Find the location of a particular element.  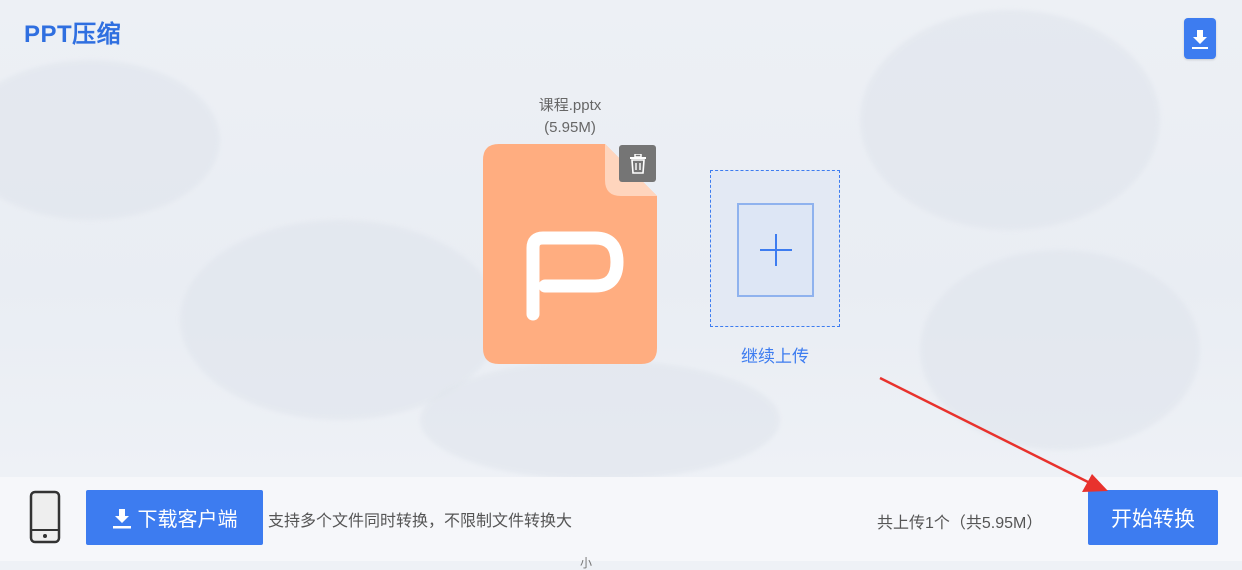

download-client-button: 下载客户端 is located at coordinates (174, 517).